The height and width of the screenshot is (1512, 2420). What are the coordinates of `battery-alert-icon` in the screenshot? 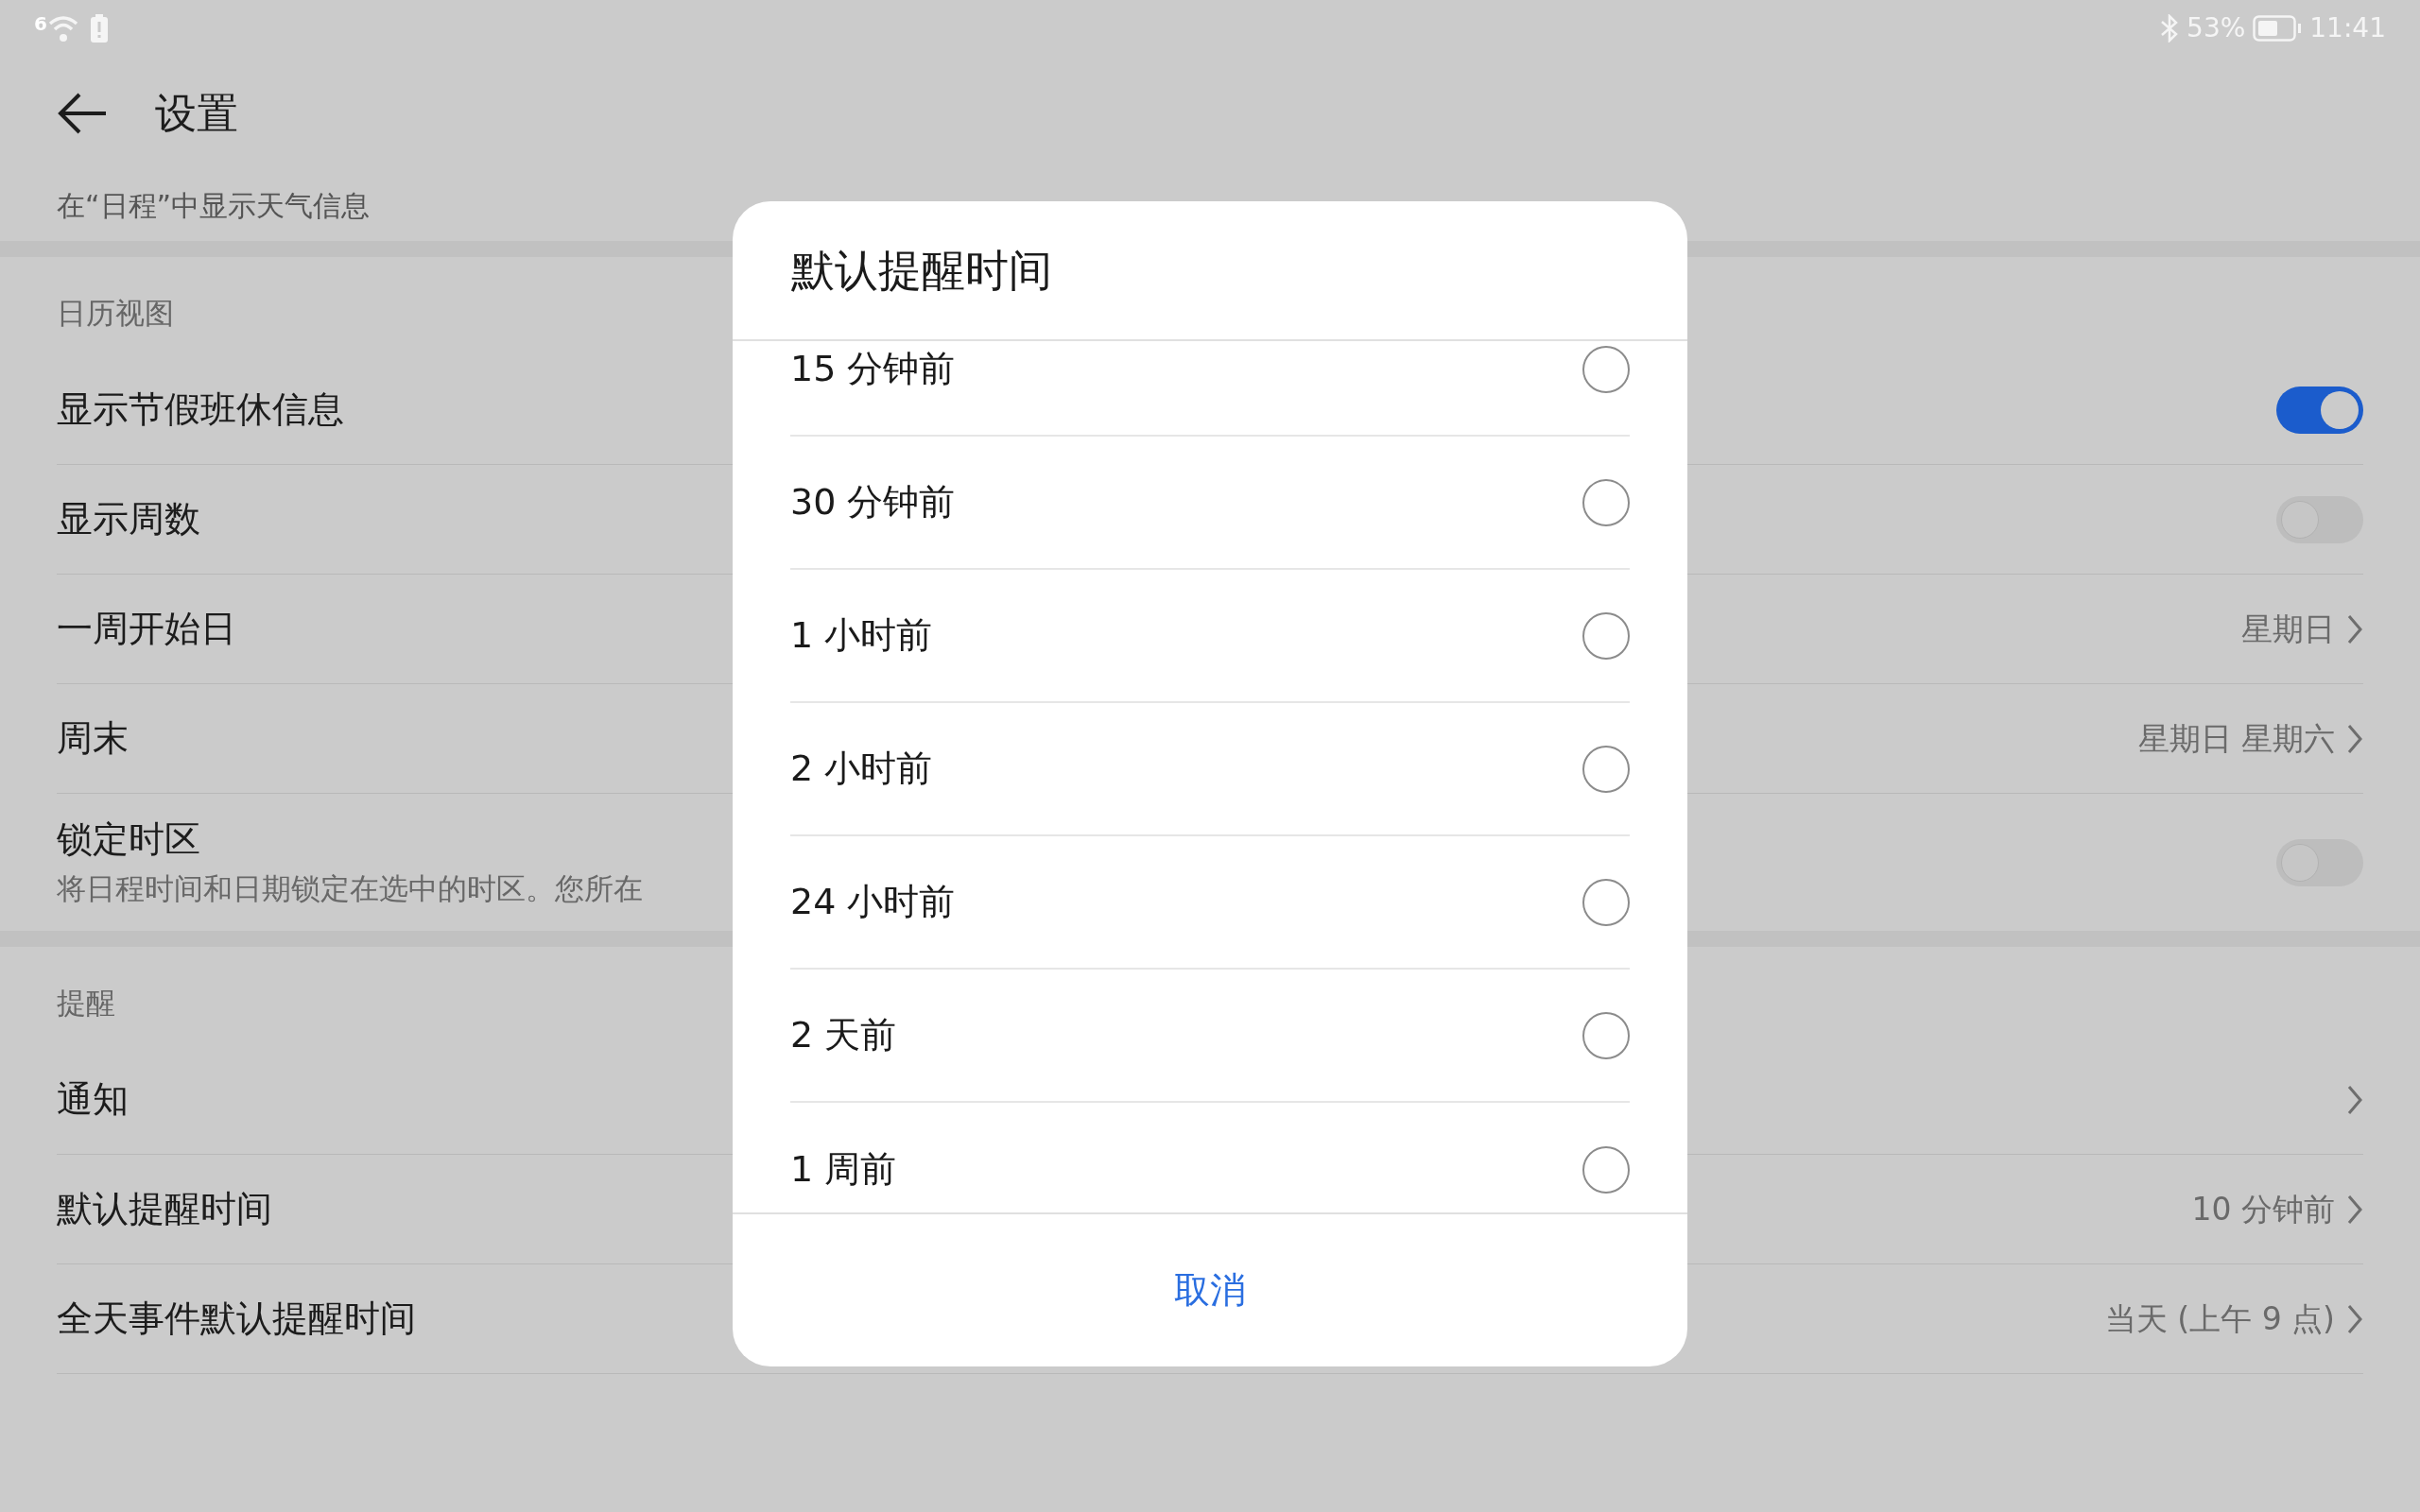 It's located at (99, 28).